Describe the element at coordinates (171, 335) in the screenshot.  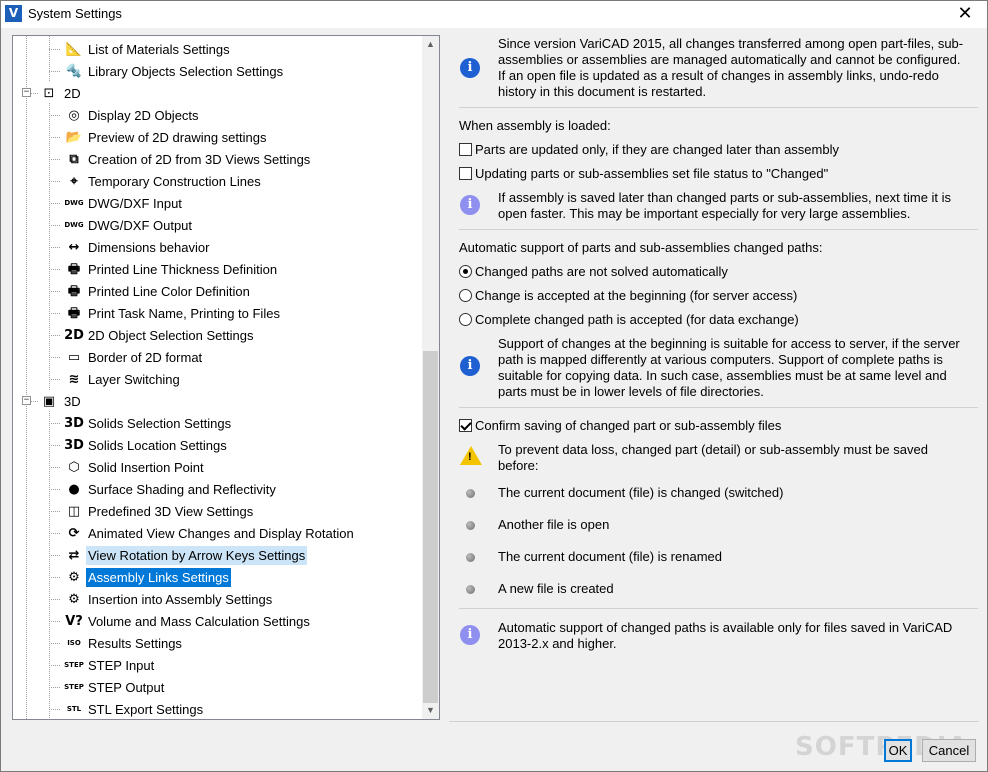
I see `tree-item-label: 2D Object Selection Settings` at that location.